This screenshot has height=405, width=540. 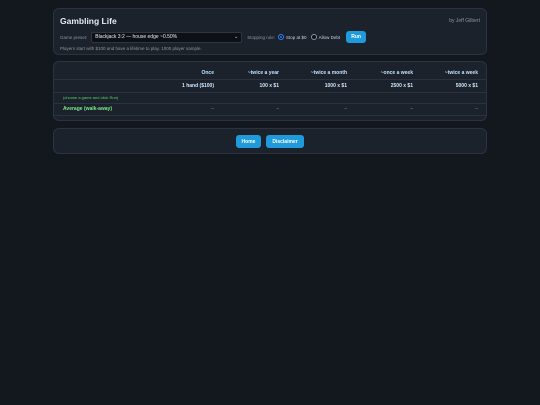 What do you see at coordinates (269, 86) in the screenshot?
I see `column-subheader-twice-year: 100 x $1` at bounding box center [269, 86].